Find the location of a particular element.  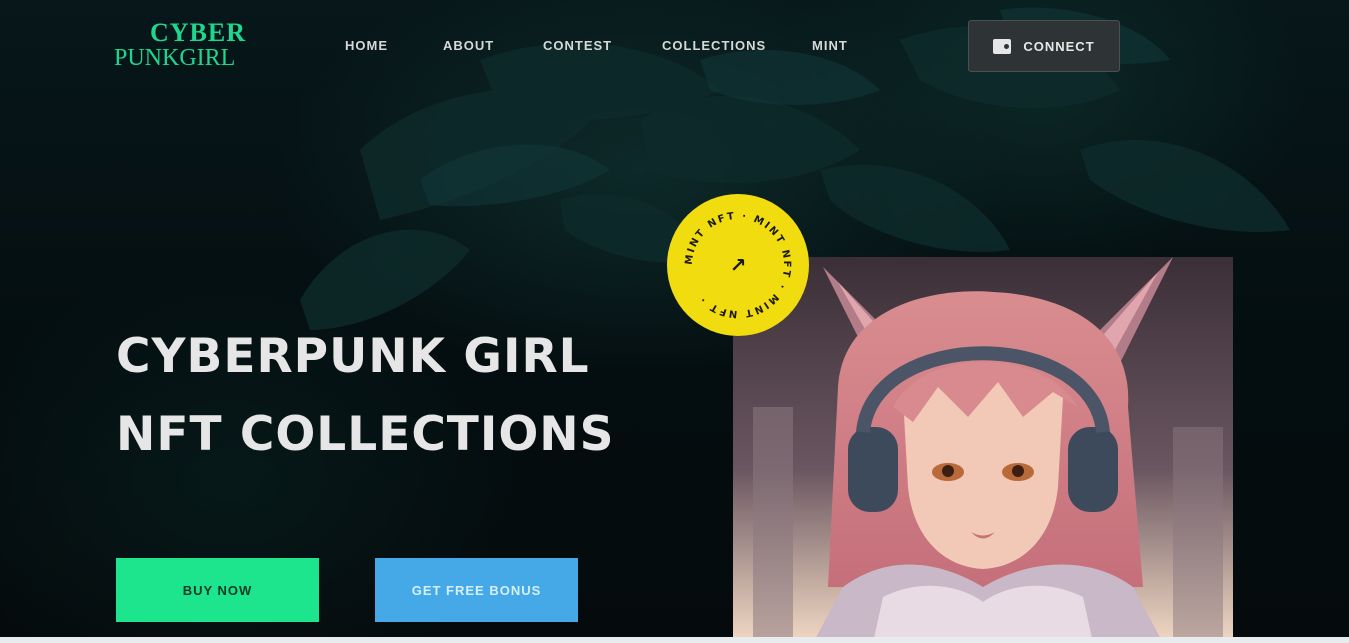

get-free-bonus-button: GET FREE BONUS is located at coordinates (476, 590).